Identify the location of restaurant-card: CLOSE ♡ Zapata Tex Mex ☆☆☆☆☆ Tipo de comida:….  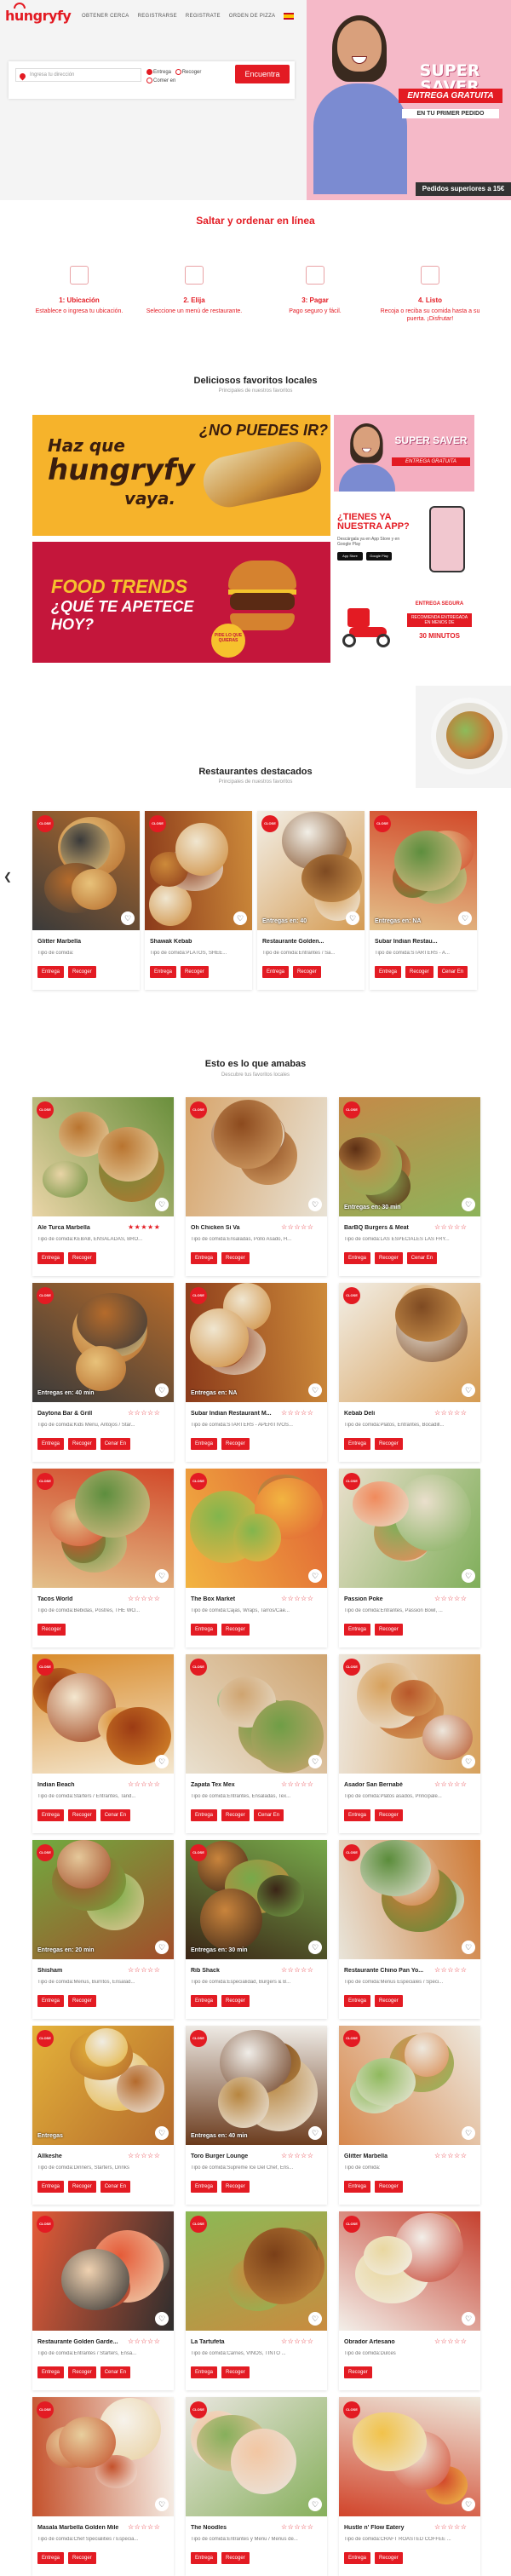
(256, 1744).